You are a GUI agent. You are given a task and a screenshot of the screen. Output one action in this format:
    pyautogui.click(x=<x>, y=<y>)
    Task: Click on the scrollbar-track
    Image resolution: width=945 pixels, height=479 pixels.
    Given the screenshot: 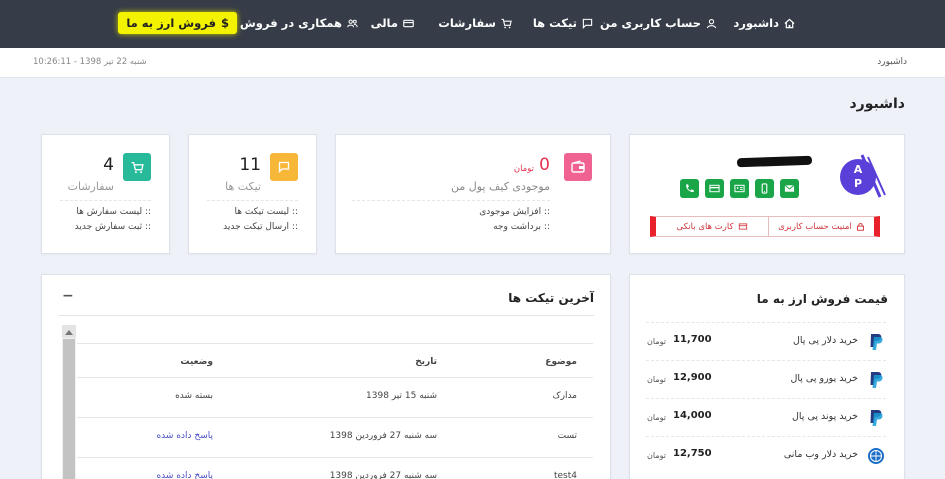 What is the action you would take?
    pyautogui.click(x=69, y=402)
    